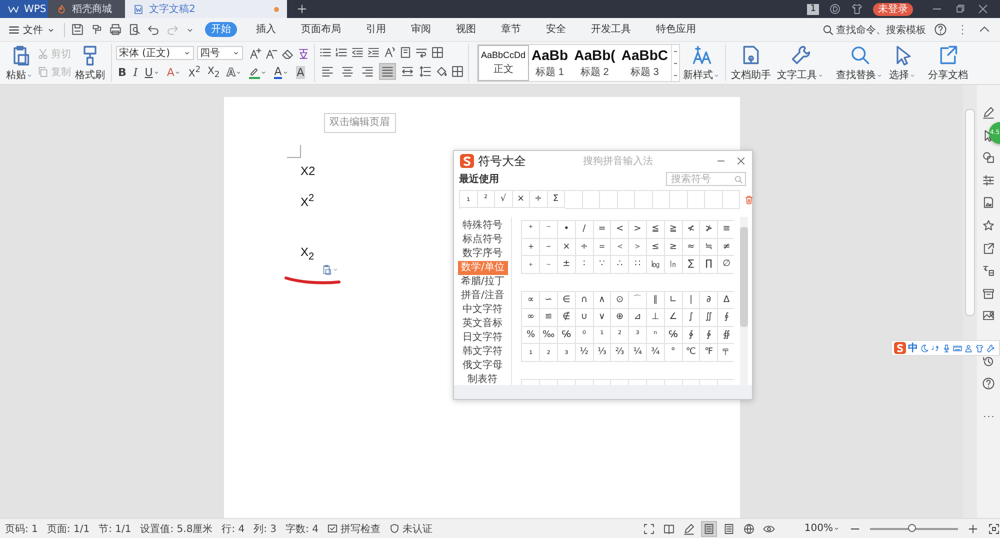 This screenshot has height=538, width=1000. Describe the element at coordinates (483, 380) in the screenshot. I see `category-item: 制表符` at that location.